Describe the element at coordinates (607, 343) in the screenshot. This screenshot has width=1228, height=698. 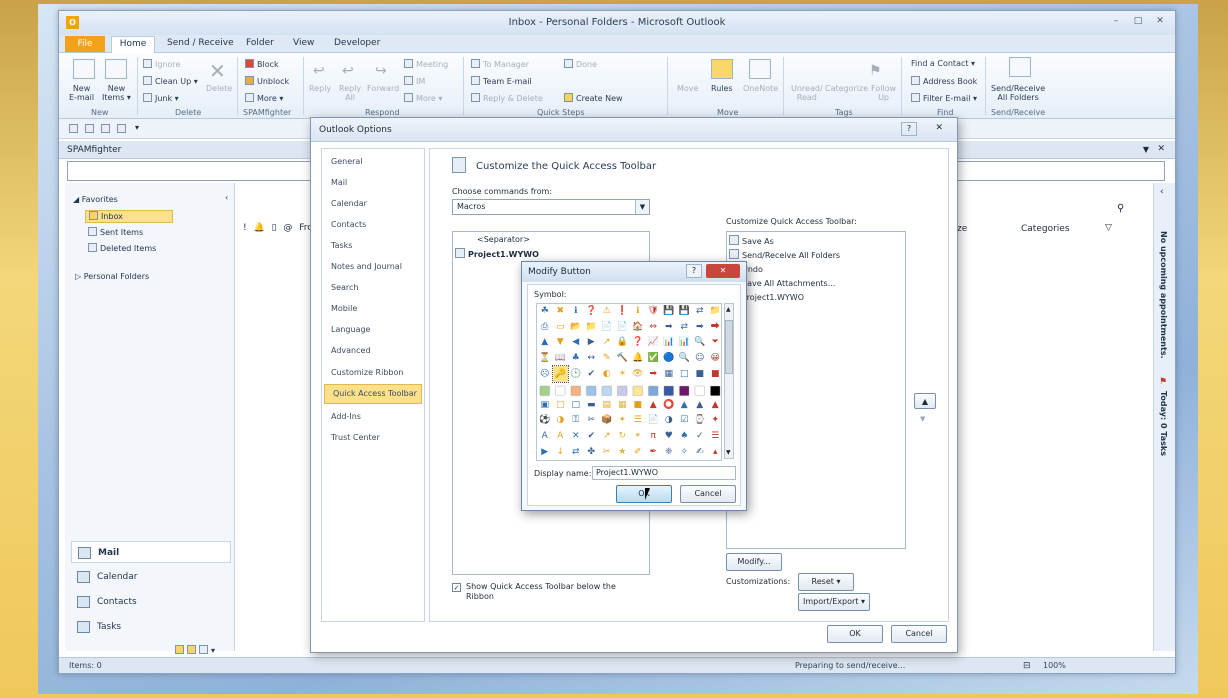
I see `symbol-cell: ↗` at that location.